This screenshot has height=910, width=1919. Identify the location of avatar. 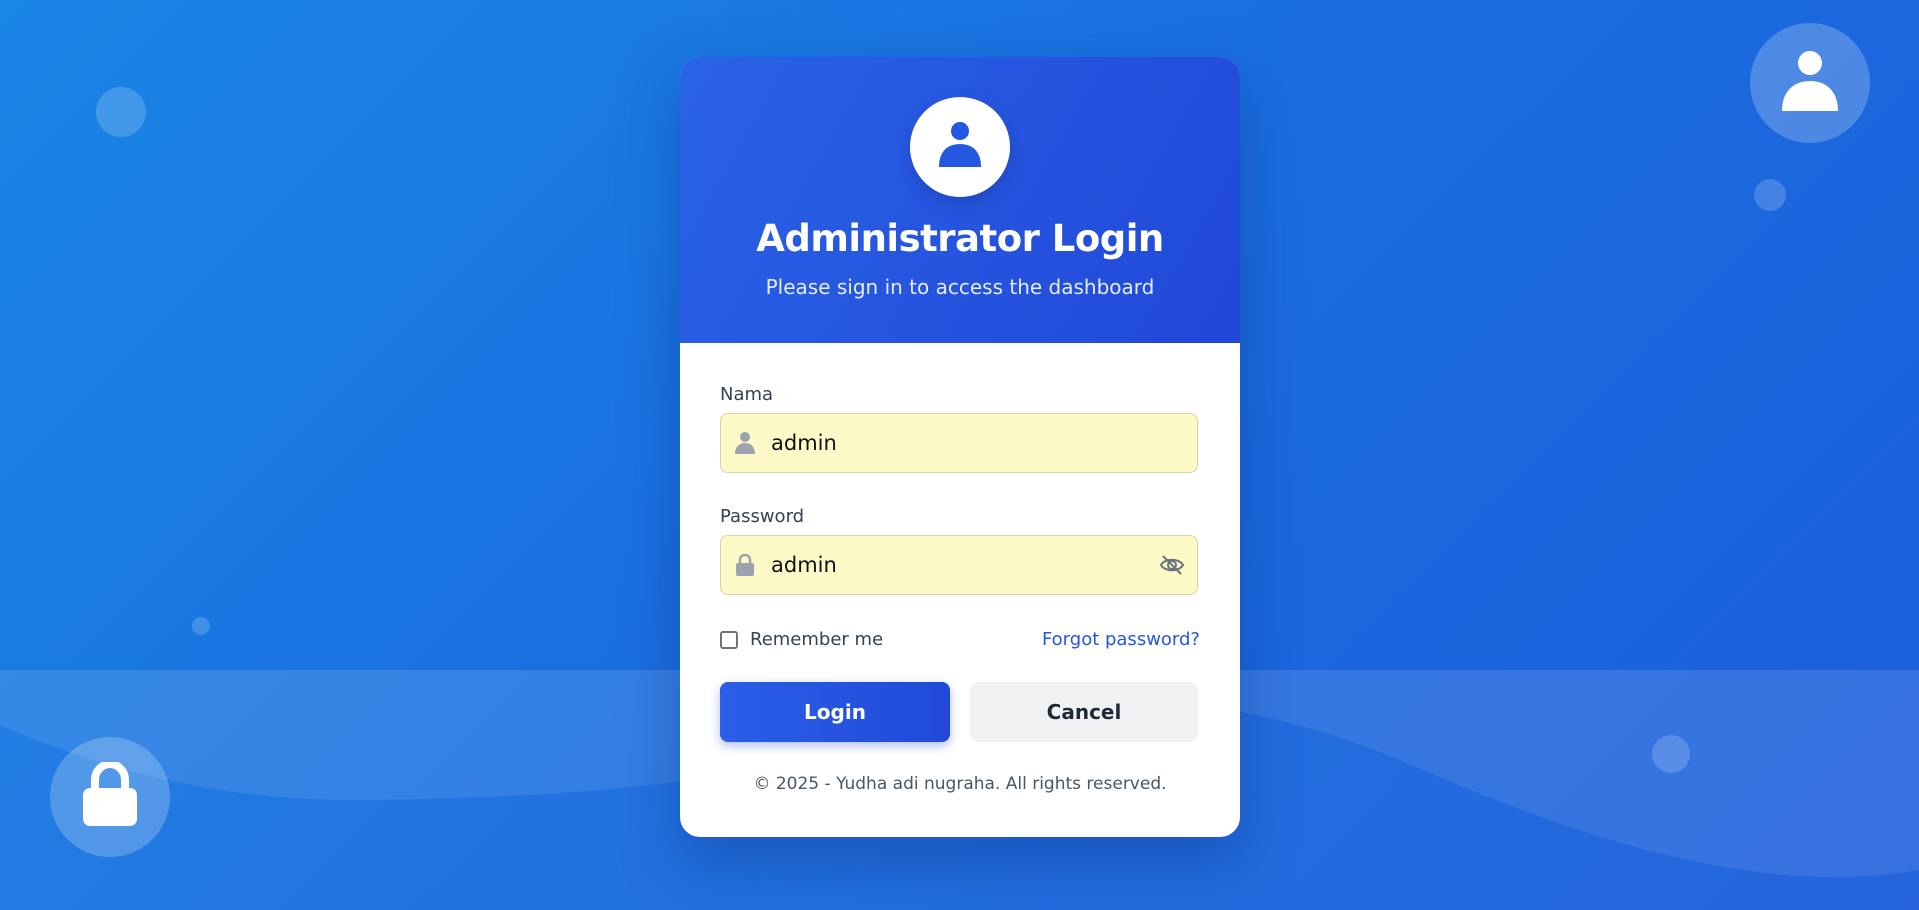
(960, 147).